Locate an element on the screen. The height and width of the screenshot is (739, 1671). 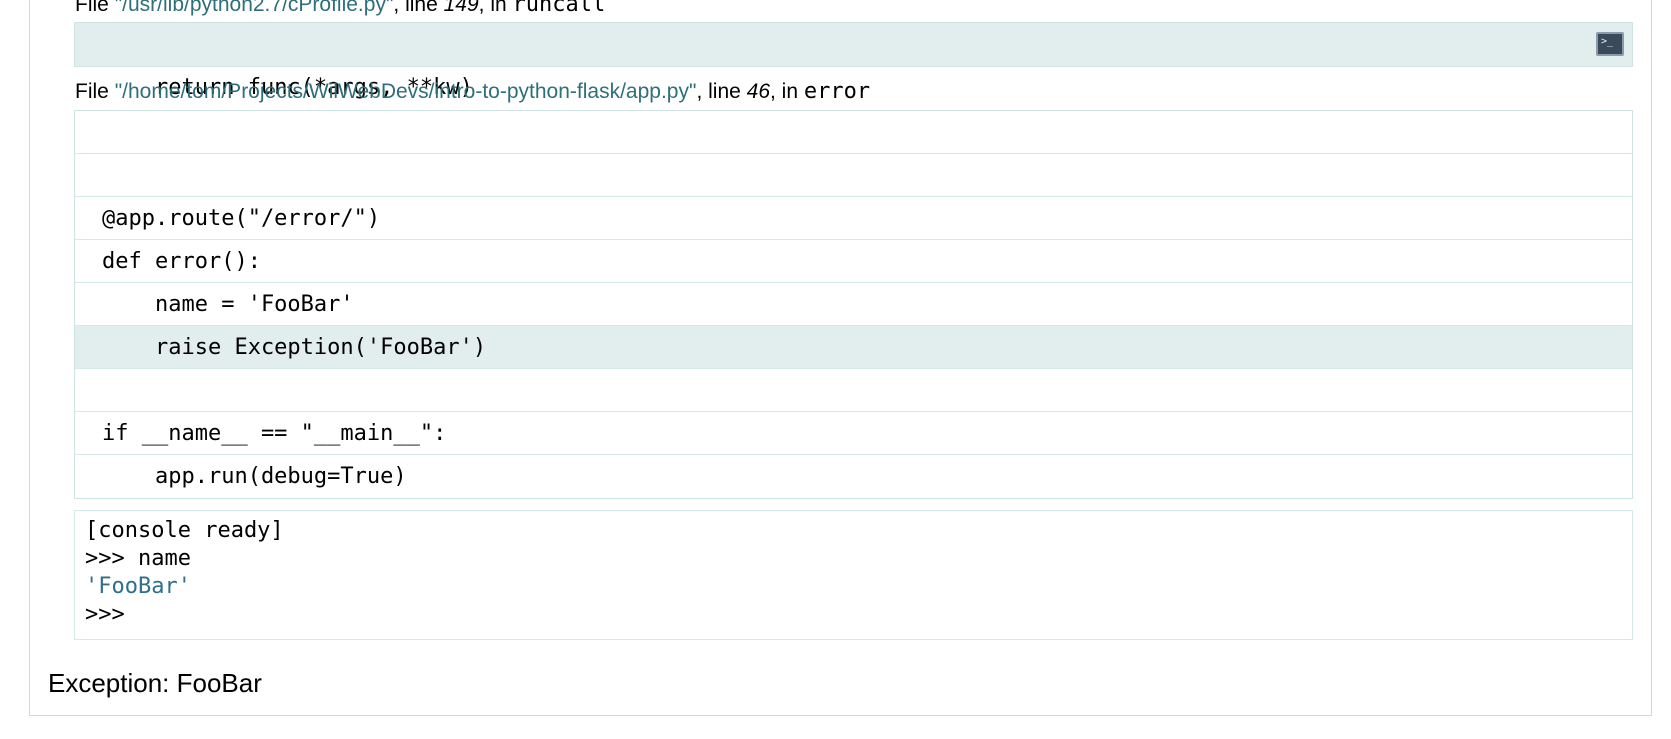
console-input-line: >>> name is located at coordinates (138, 558).